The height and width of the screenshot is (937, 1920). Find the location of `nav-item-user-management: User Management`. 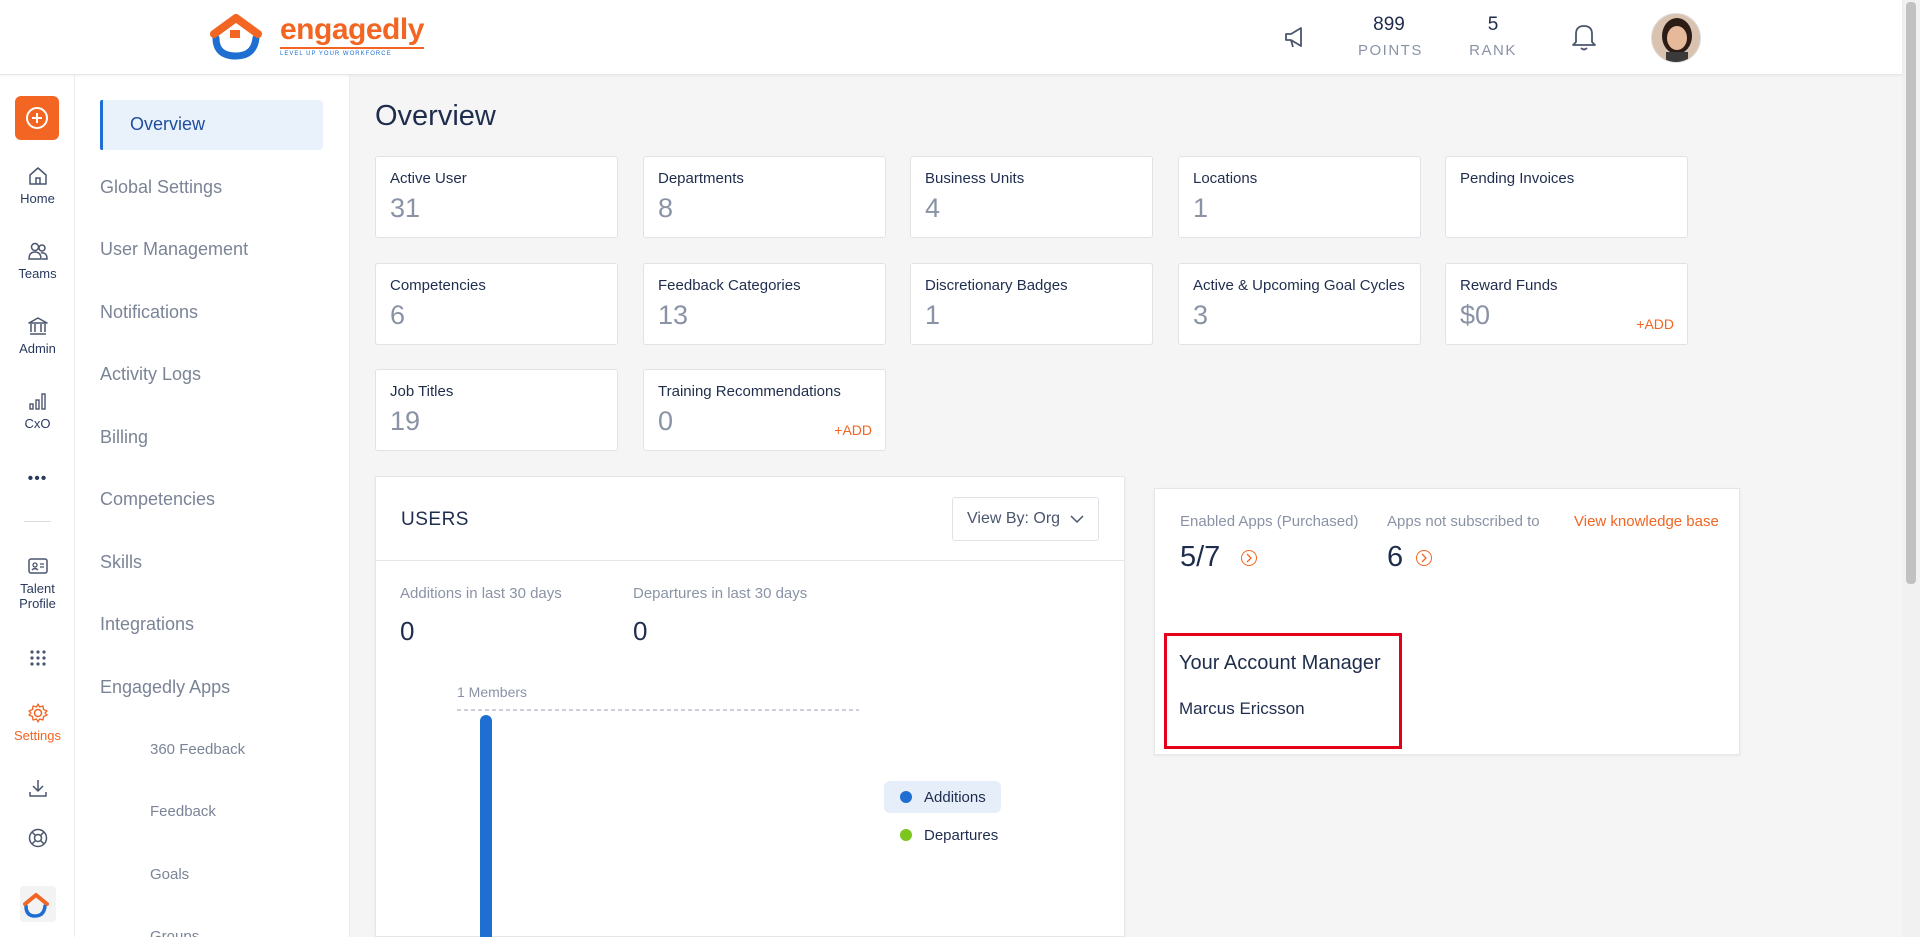

nav-item-user-management: User Management is located at coordinates (174, 249).